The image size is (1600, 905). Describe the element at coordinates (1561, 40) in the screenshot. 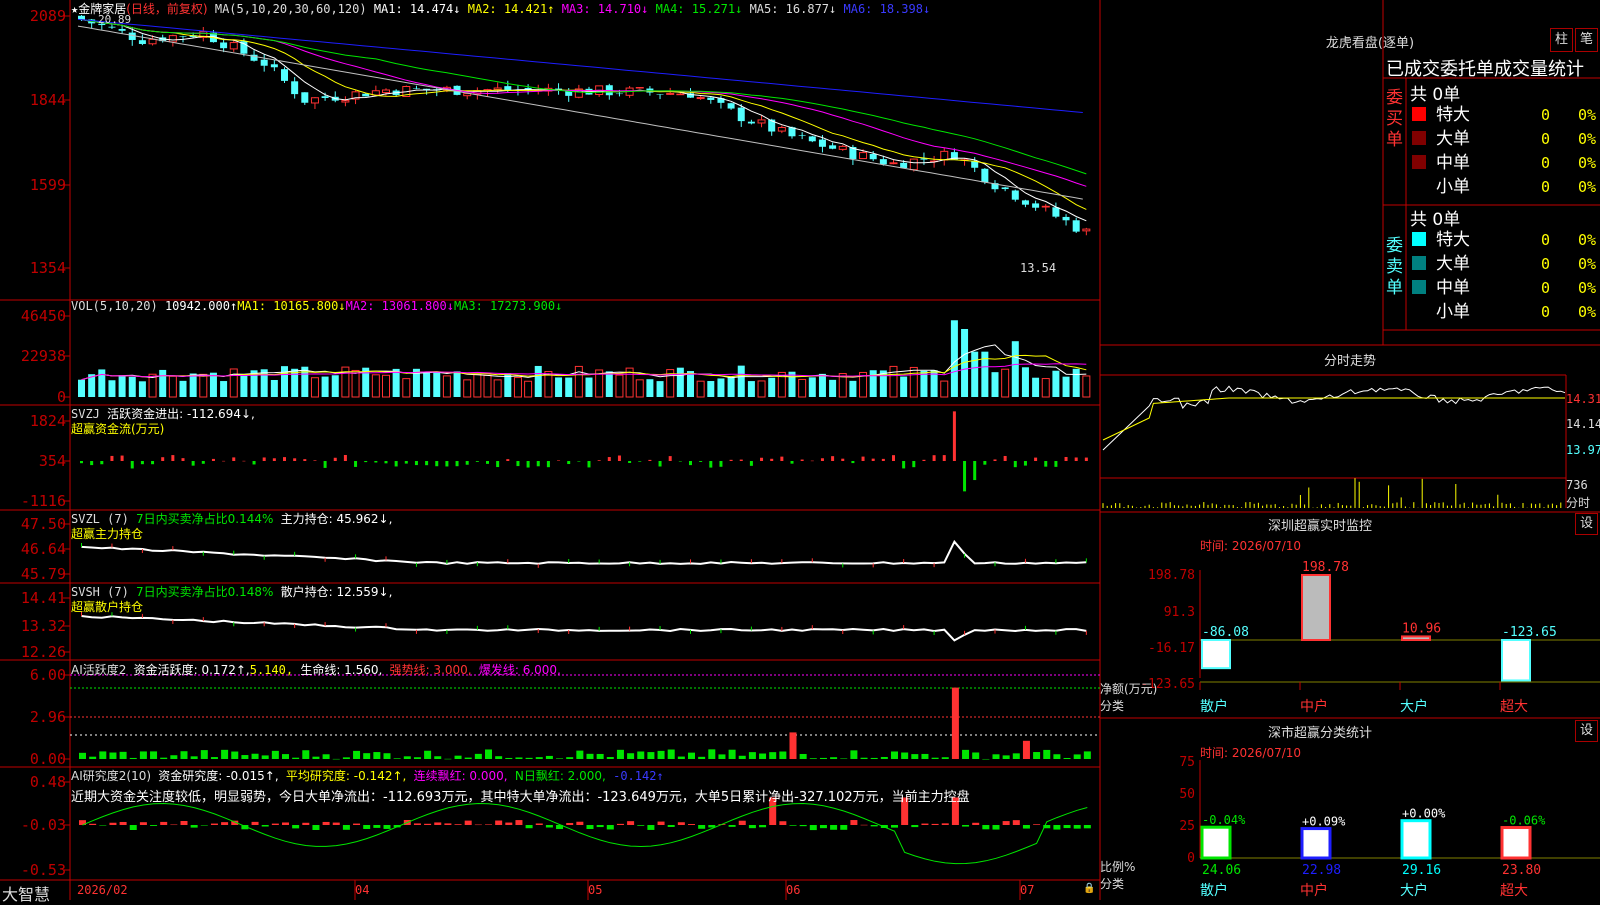

I see `bar-mode-button: 柱` at that location.